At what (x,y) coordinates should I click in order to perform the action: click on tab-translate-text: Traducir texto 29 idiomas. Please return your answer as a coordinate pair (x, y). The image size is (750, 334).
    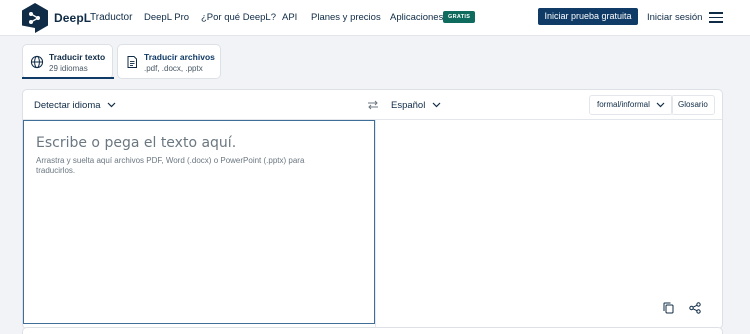
    Looking at the image, I should click on (68, 61).